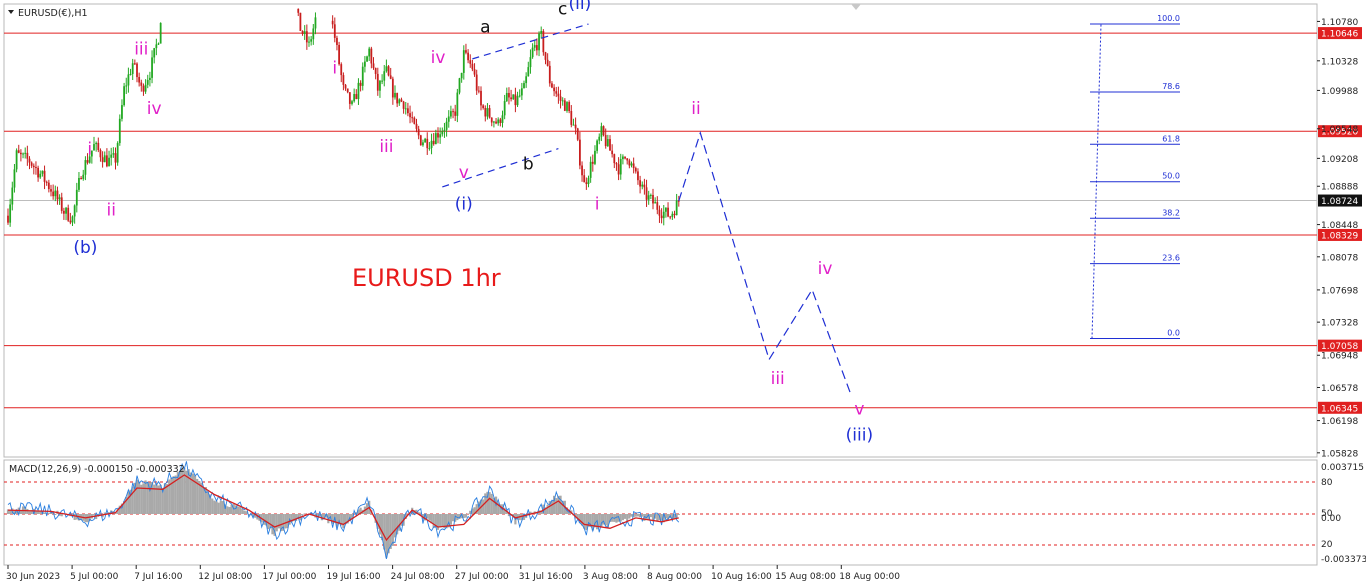  What do you see at coordinates (1135, 177) in the screenshot?
I see `fibonacci-retracement: 100.0 78.6 61.8 50.0 38.2 23.6 0.0` at bounding box center [1135, 177].